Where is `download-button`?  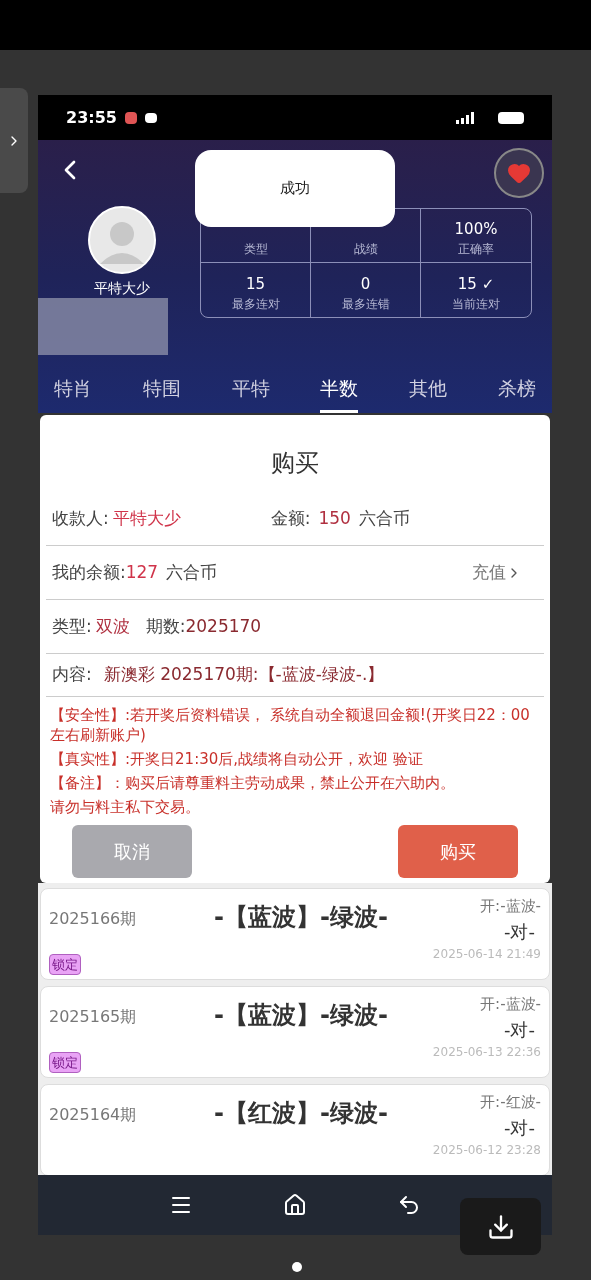
download-button is located at coordinates (500, 1226).